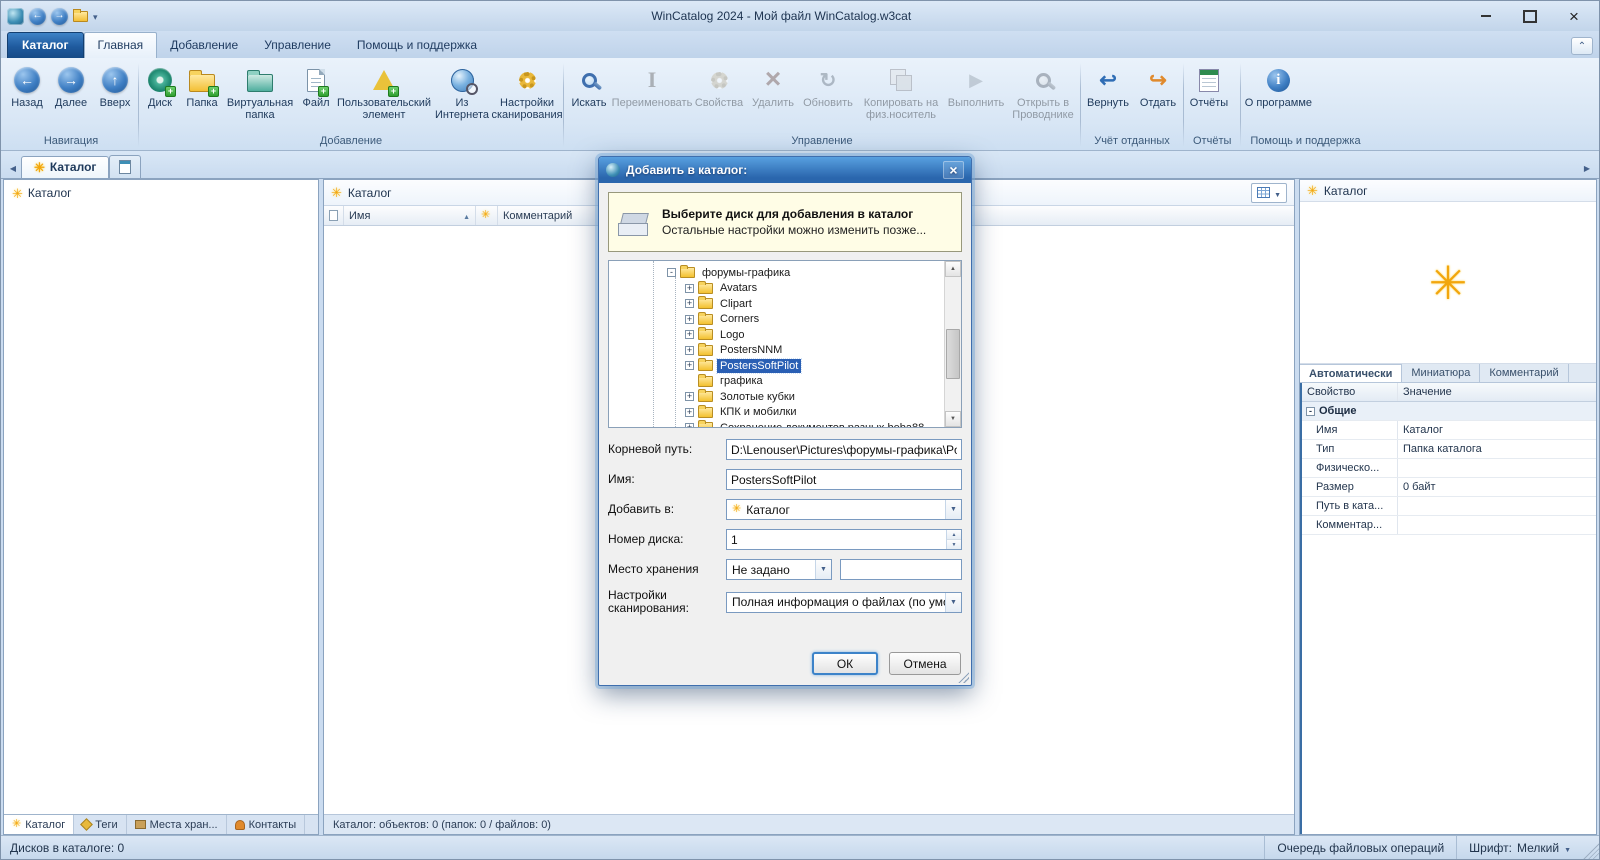  What do you see at coordinates (652, 86) in the screenshot?
I see `rename-button: Переименовать` at bounding box center [652, 86].